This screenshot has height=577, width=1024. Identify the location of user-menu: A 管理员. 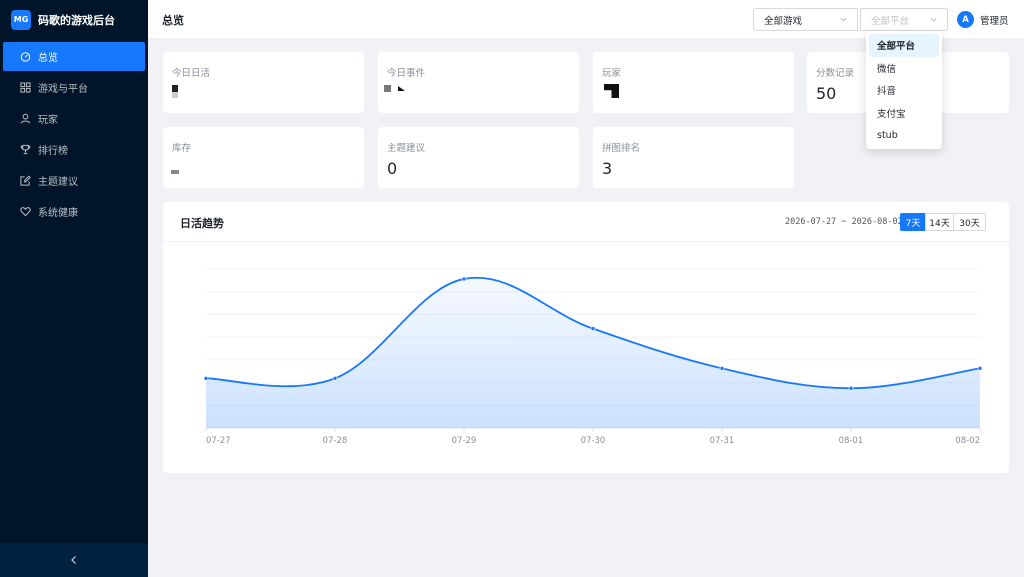
(983, 19).